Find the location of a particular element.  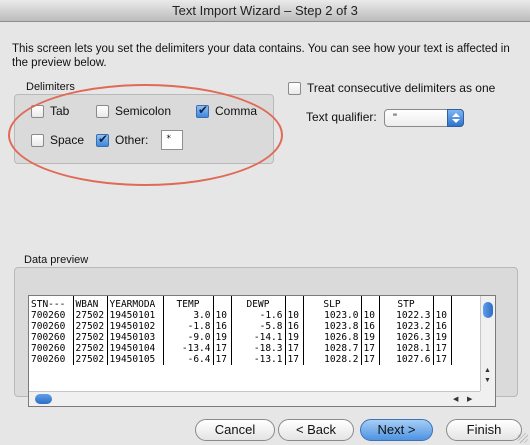

back-button: < Back is located at coordinates (316, 430).